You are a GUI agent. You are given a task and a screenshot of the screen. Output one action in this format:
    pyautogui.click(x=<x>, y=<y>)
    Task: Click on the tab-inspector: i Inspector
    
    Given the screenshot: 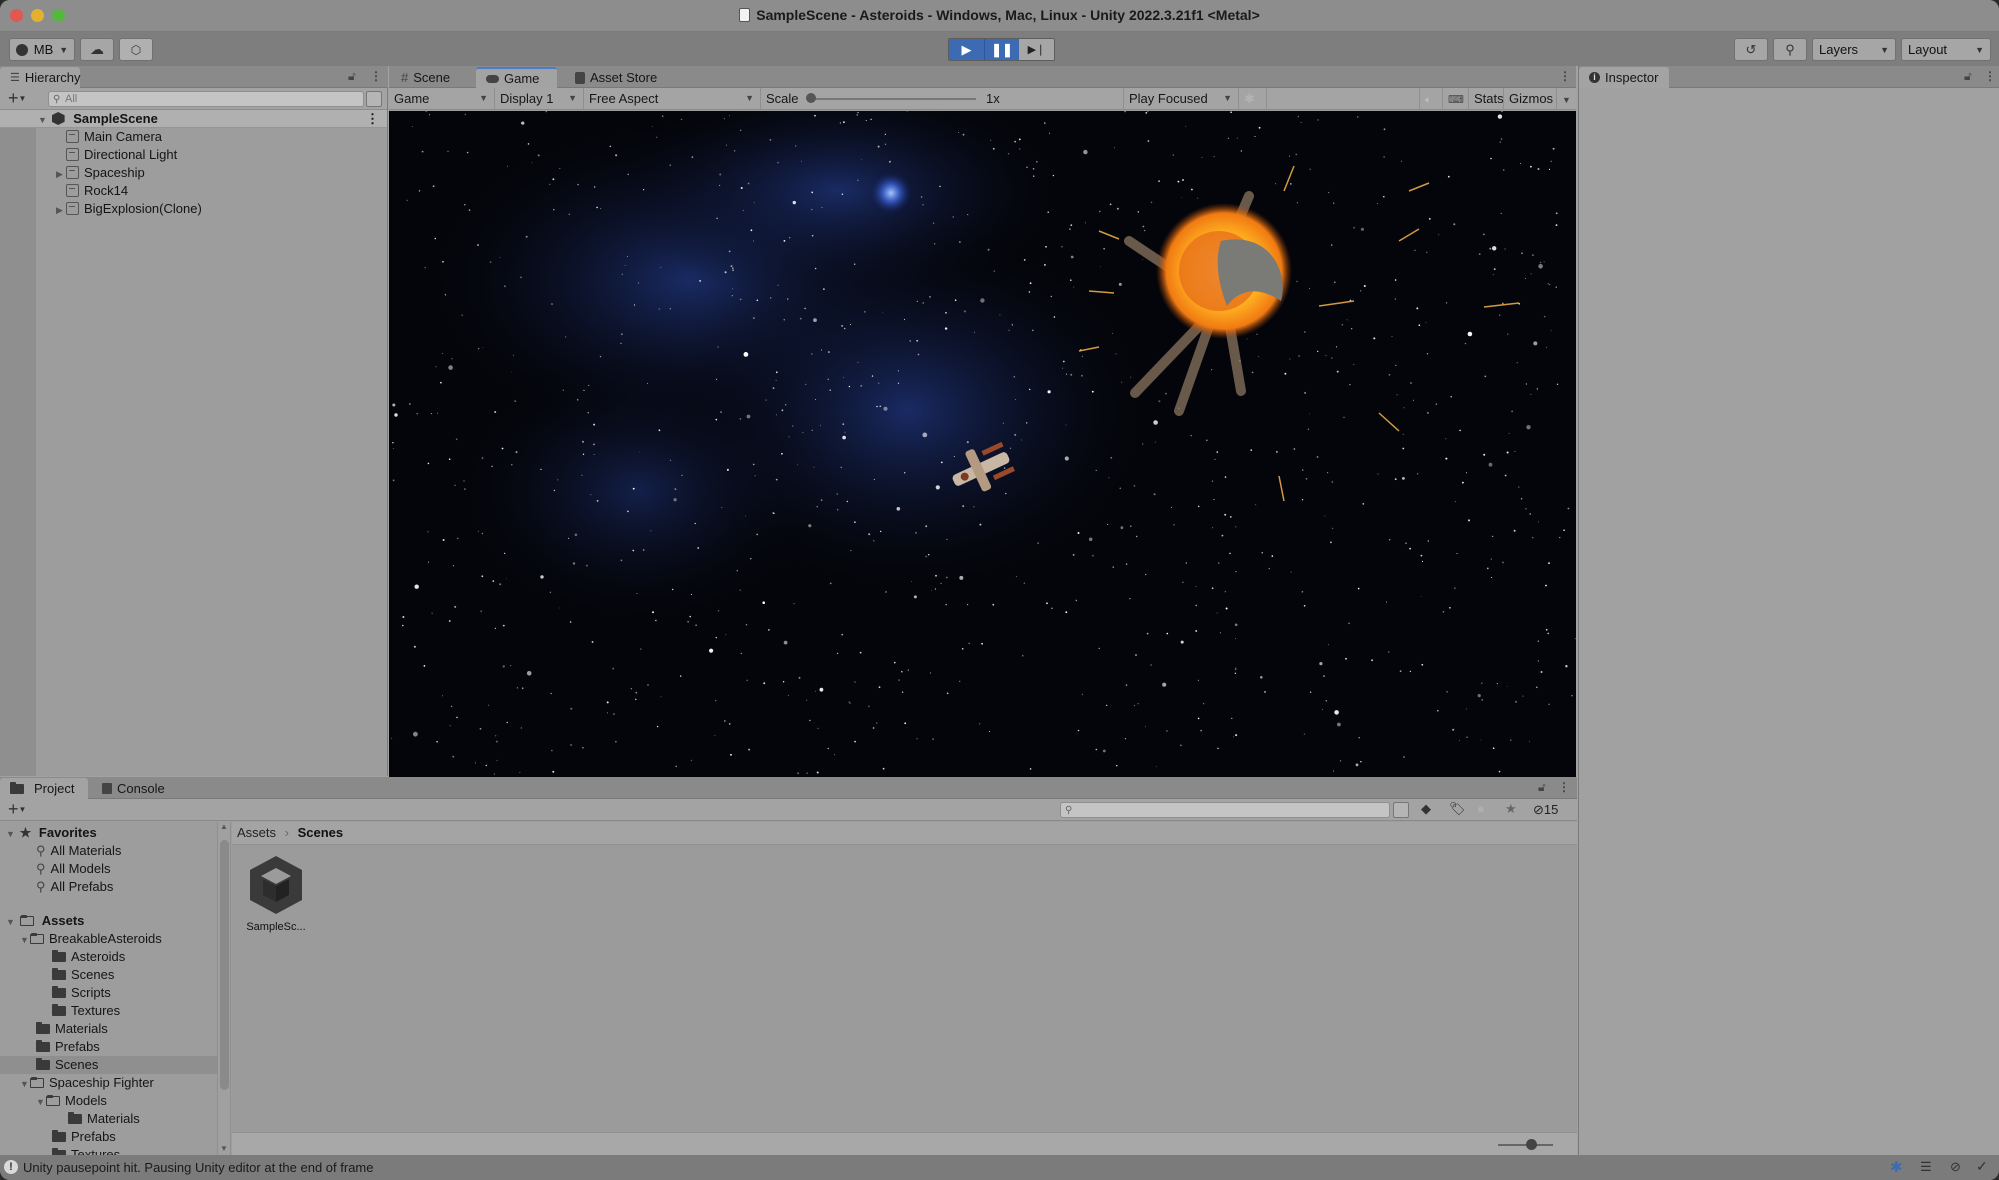 What is the action you would take?
    pyautogui.click(x=1624, y=77)
    